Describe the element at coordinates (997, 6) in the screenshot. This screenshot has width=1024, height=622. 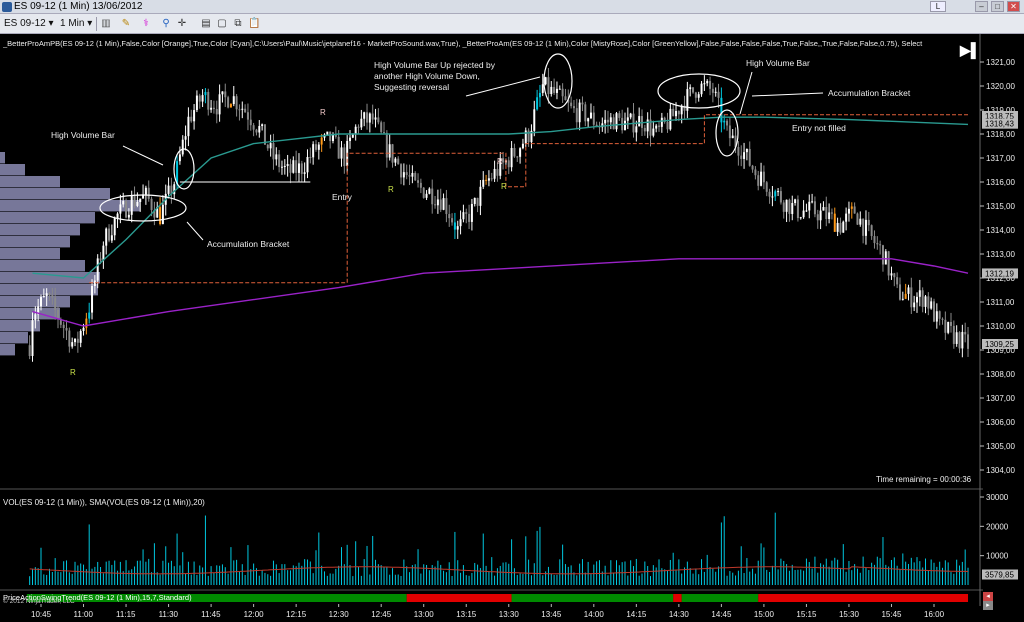
I see `maximize-button: □` at that location.